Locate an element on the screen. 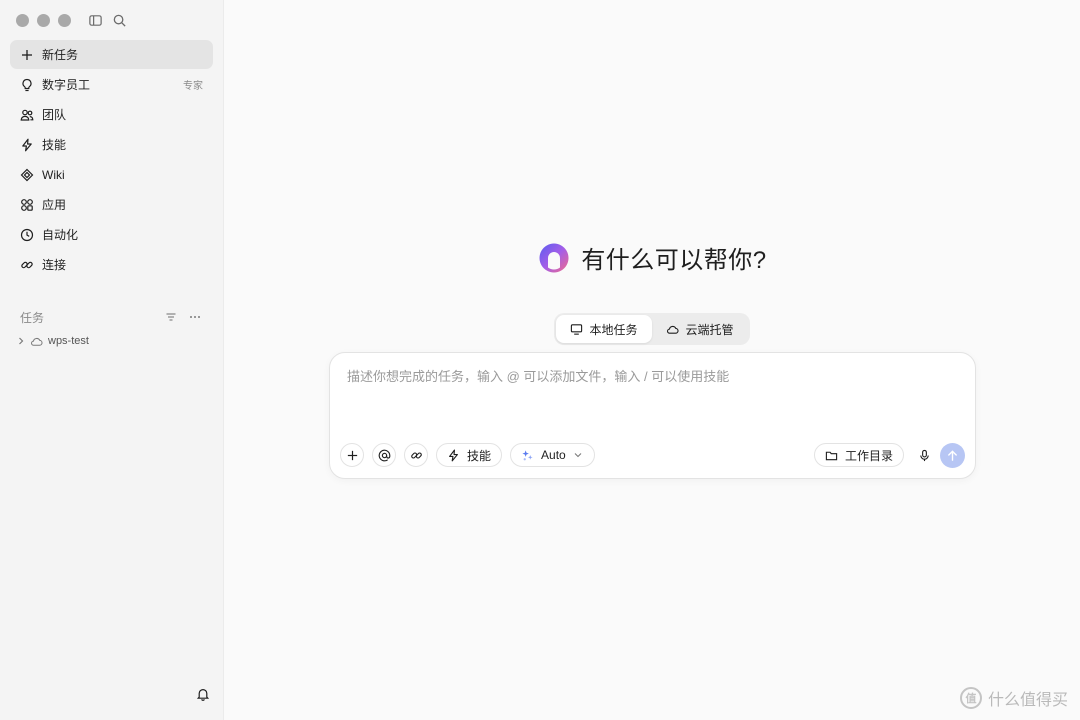 Image resolution: width=1080 pixels, height=720 pixels. monitor-icon is located at coordinates (577, 329).